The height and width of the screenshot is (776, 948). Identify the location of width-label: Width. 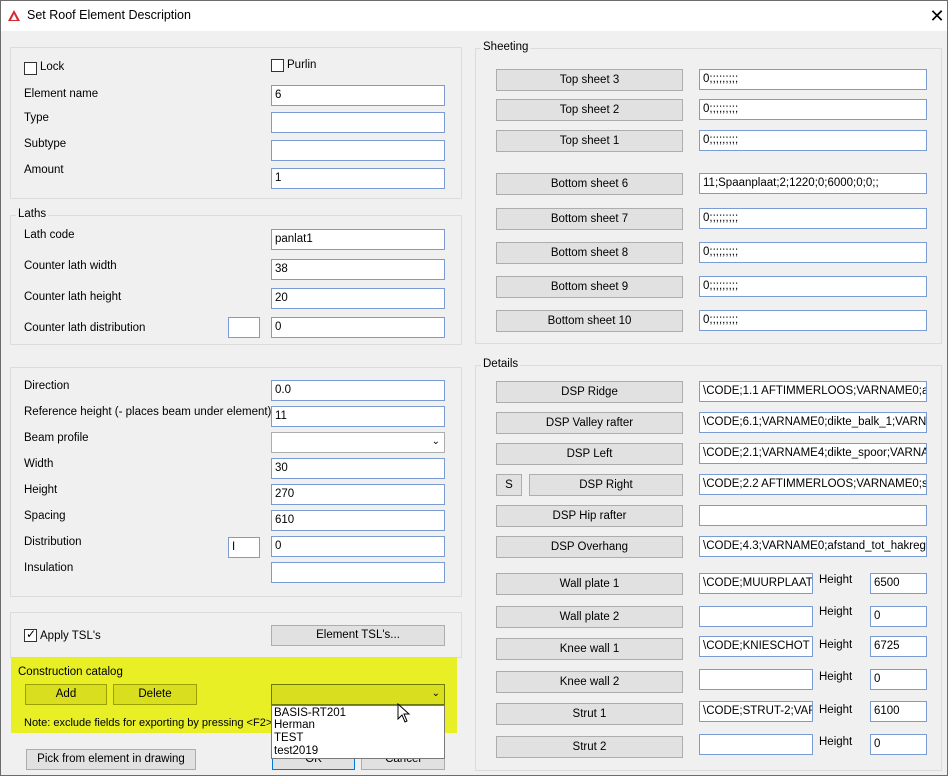
(39, 464).